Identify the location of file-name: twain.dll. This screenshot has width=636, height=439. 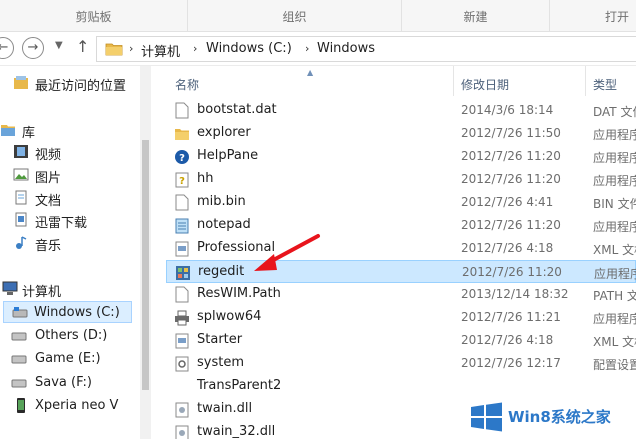
(225, 408).